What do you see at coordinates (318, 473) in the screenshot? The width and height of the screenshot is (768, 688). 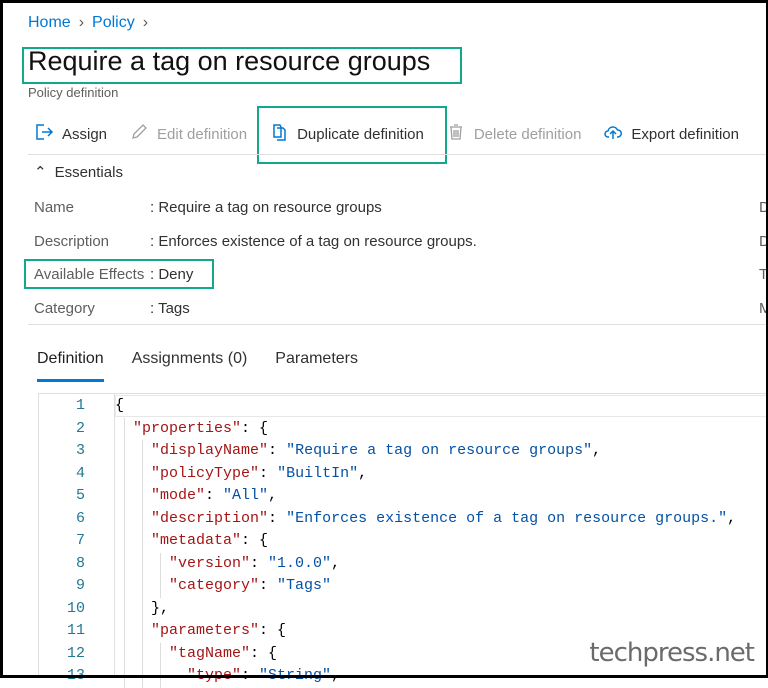 I see `code-token: "BuiltIn"` at bounding box center [318, 473].